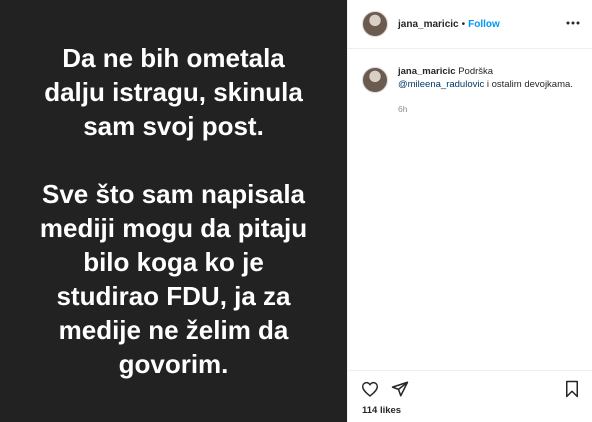  Describe the element at coordinates (573, 23) in the screenshot. I see `more-horizontal-icon` at that location.